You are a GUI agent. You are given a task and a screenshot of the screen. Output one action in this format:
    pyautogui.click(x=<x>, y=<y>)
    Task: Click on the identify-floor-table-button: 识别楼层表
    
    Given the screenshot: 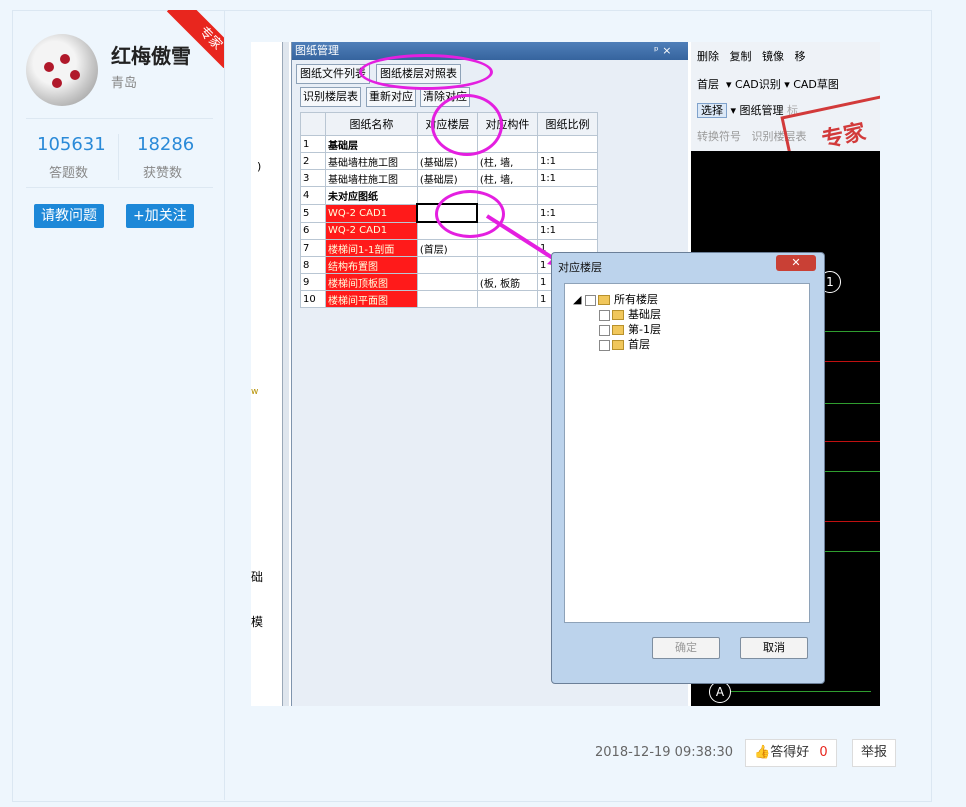 What is the action you would take?
    pyautogui.click(x=330, y=97)
    